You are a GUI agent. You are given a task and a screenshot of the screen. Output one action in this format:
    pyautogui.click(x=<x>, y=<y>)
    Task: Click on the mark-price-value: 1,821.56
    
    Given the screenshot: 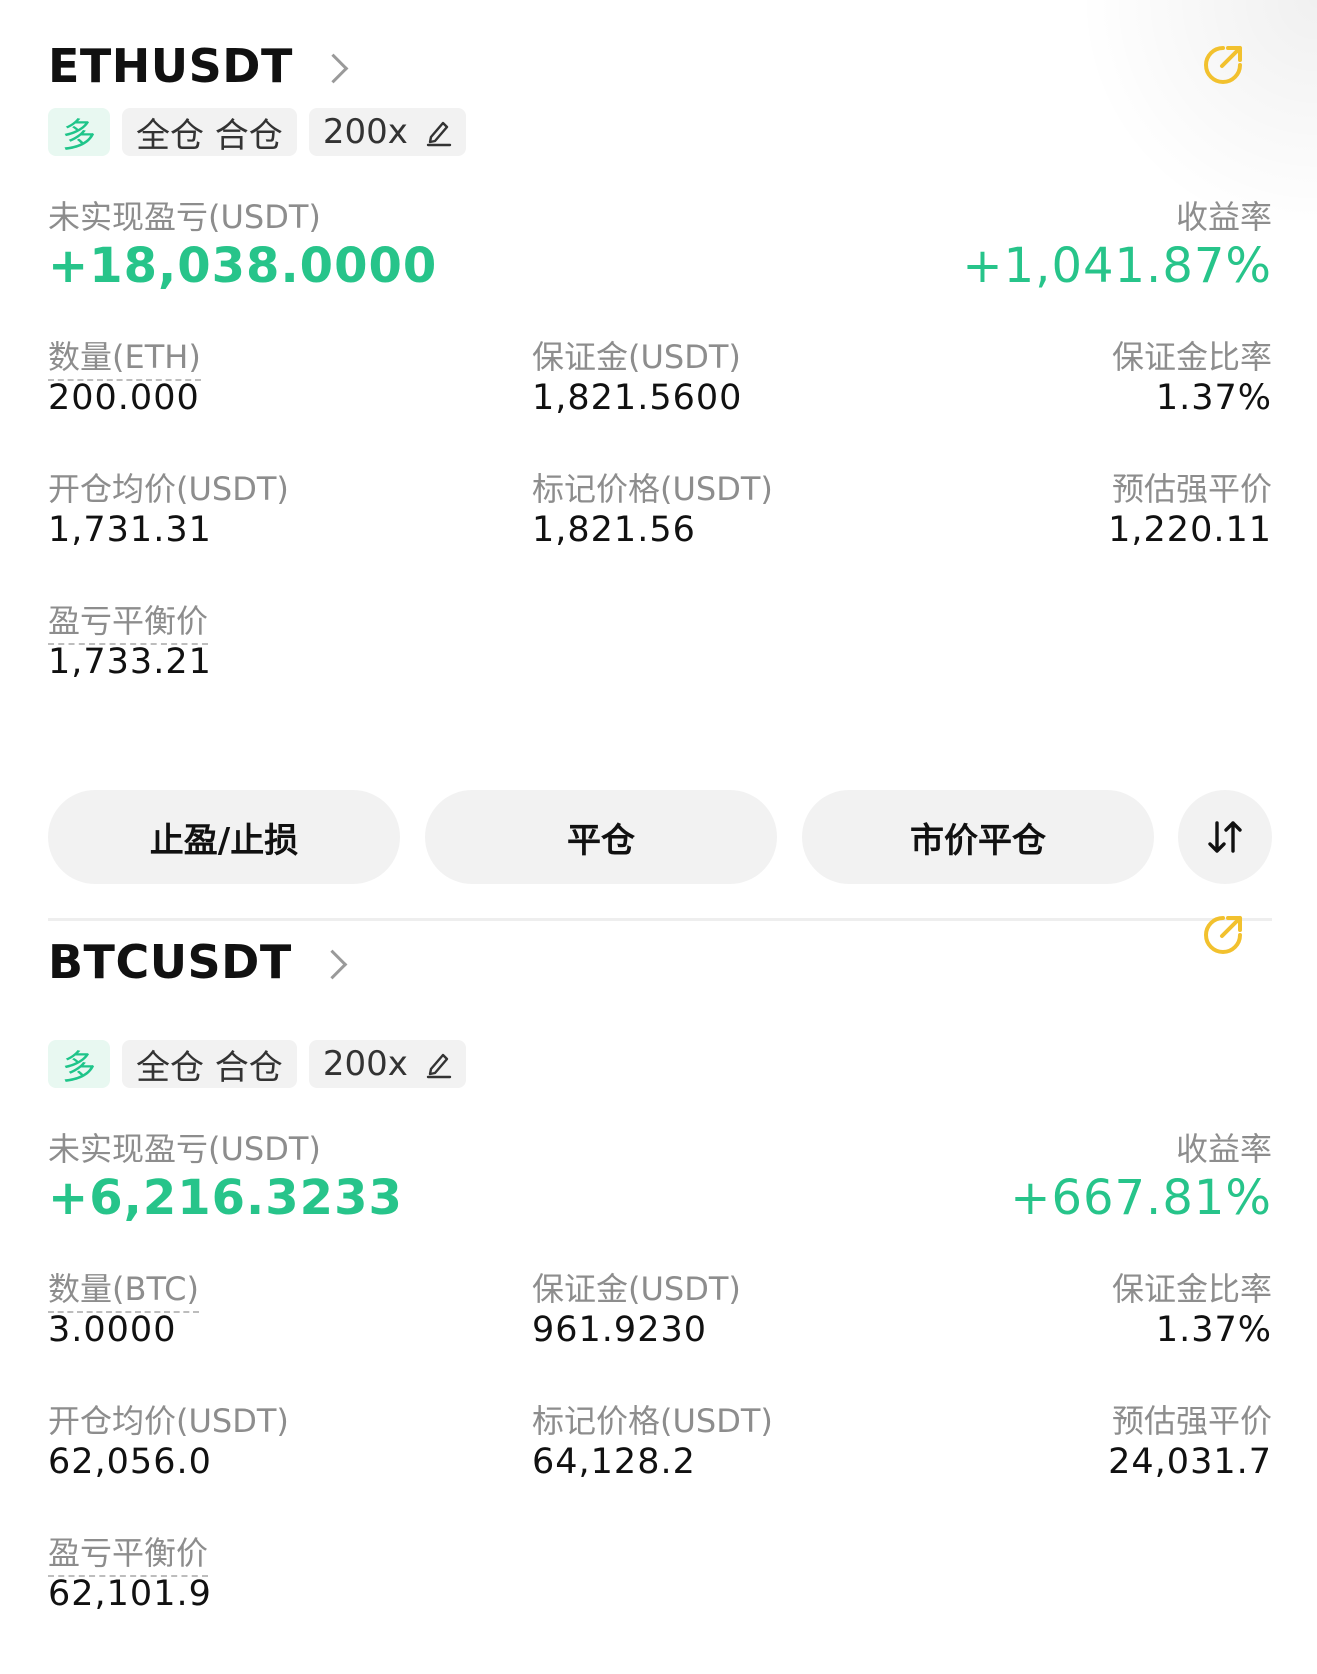 What is the action you would take?
    pyautogui.click(x=614, y=530)
    